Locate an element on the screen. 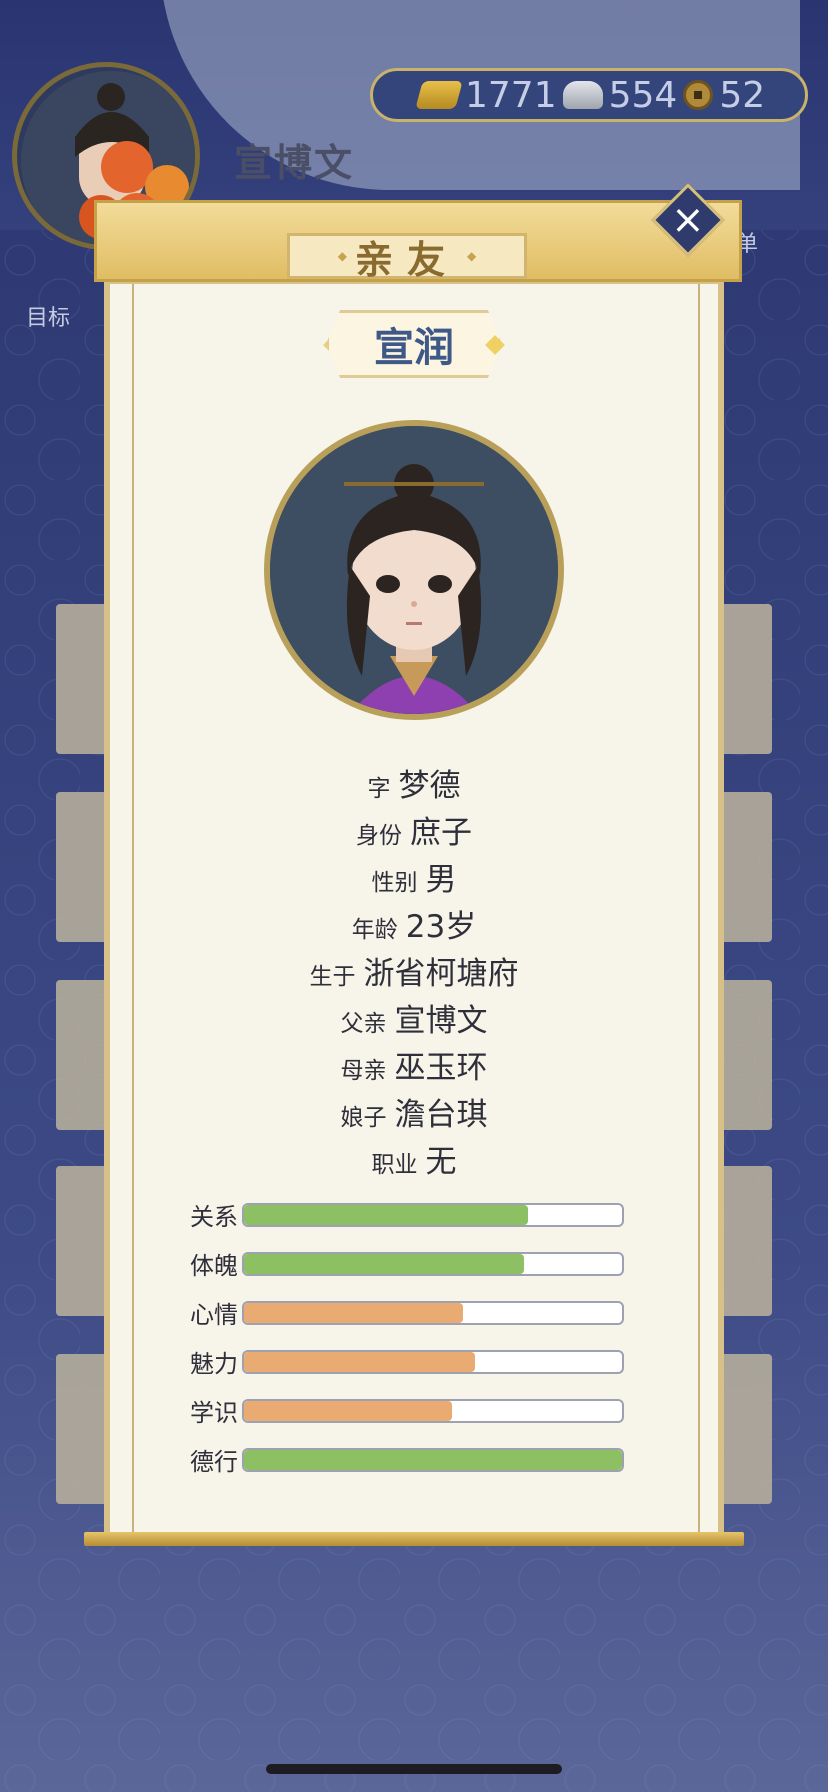 The width and height of the screenshot is (828, 1792). currency-bar: 1771 554 52 is located at coordinates (589, 95).